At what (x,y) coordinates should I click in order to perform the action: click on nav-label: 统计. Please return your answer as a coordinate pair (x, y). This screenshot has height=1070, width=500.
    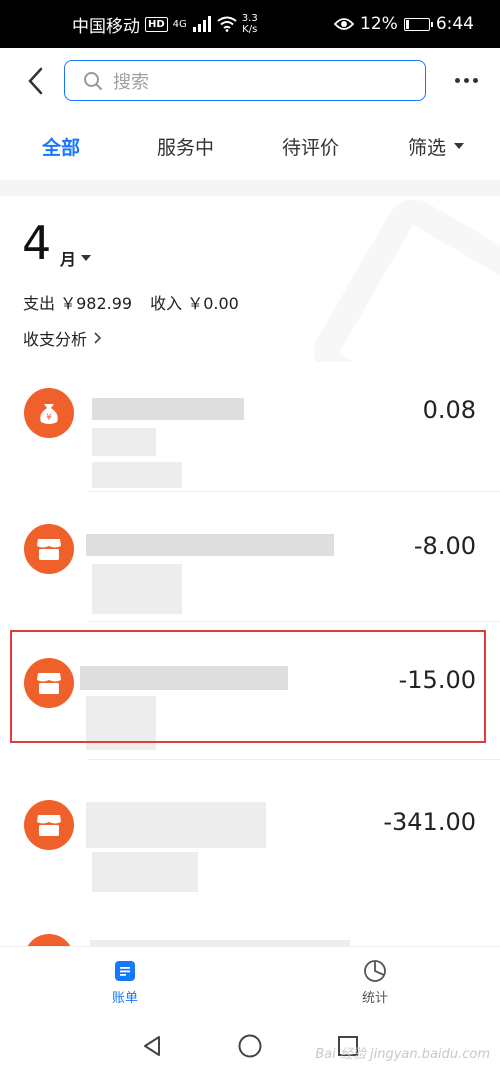
    Looking at the image, I should click on (374, 998).